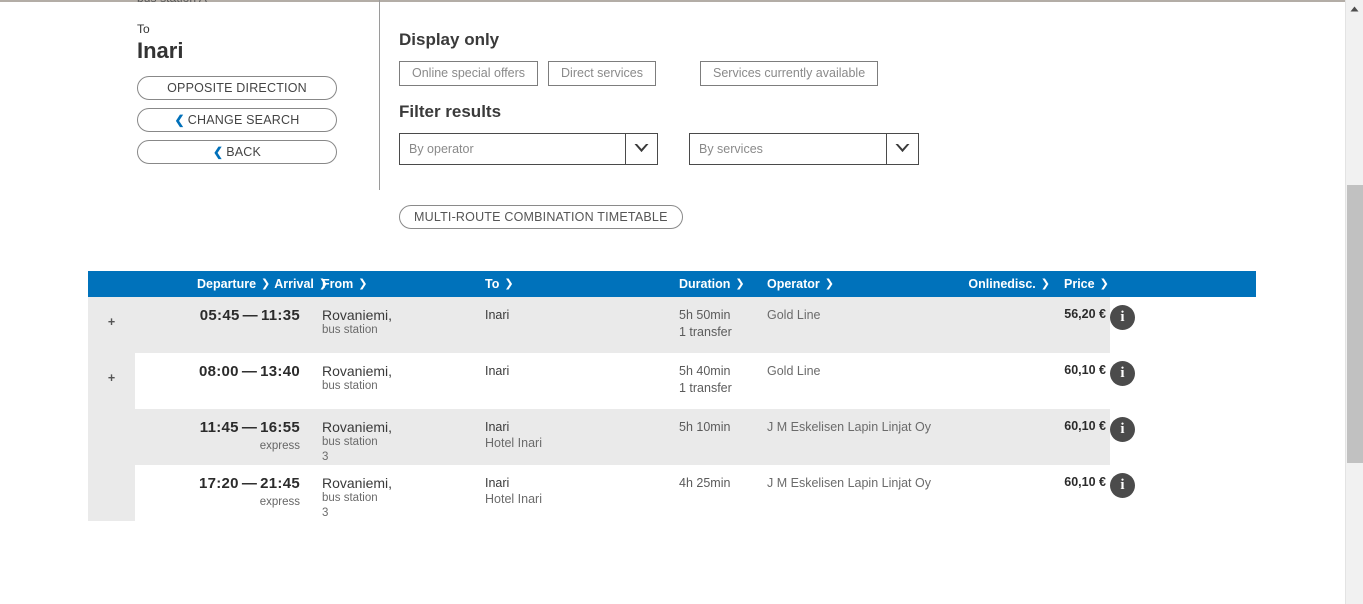 The width and height of the screenshot is (1363, 604). What do you see at coordinates (513, 149) in the screenshot?
I see `select-by-operator-value: By operator` at bounding box center [513, 149].